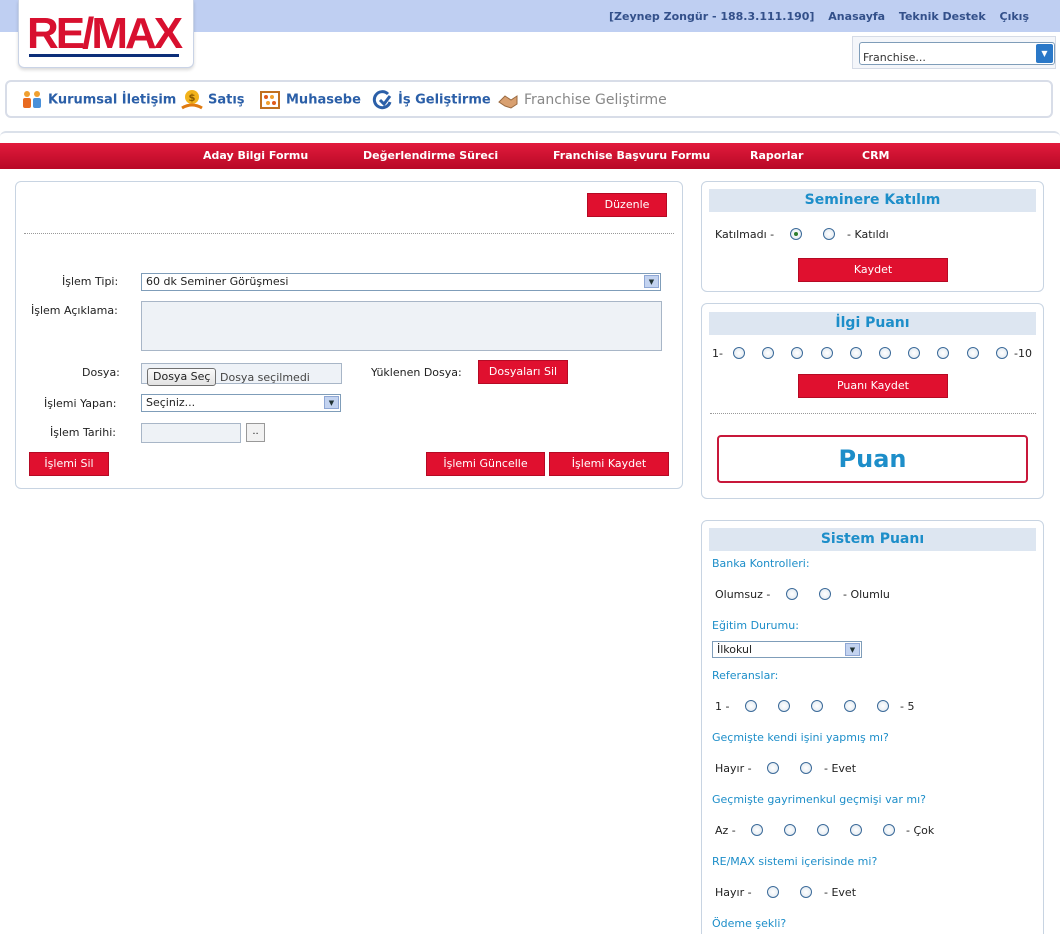 This screenshot has width=1060, height=934. What do you see at coordinates (609, 464) in the screenshot?
I see `save-islem-button: İşlemi Kaydet` at bounding box center [609, 464].